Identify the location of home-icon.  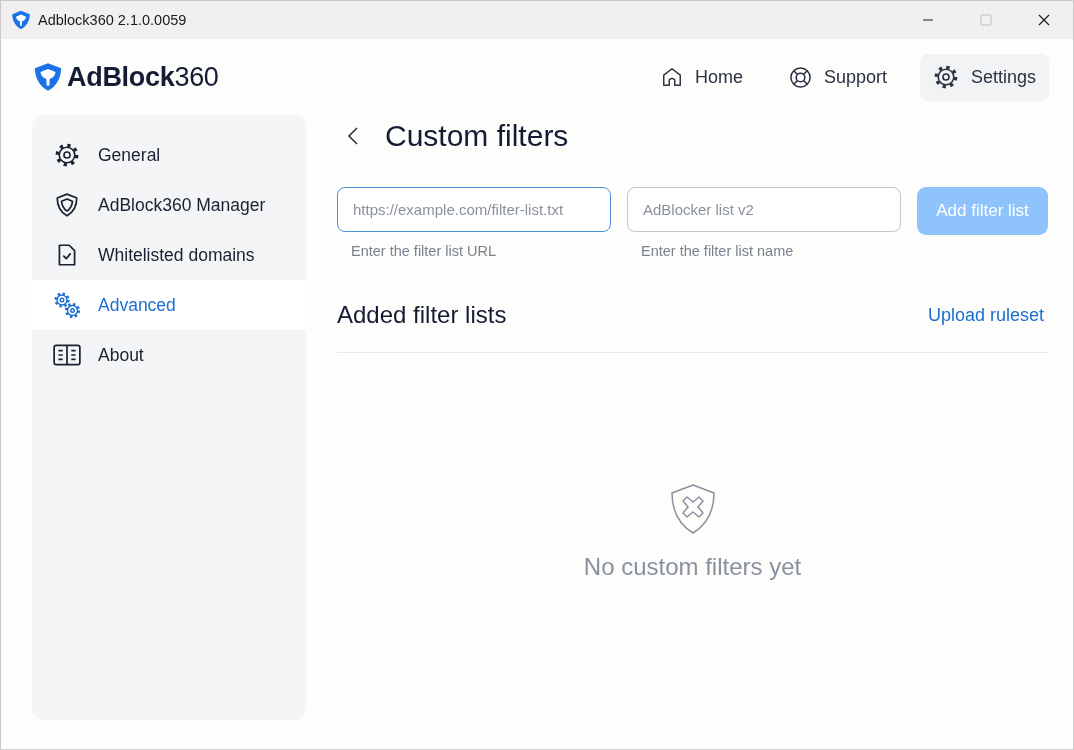
(671, 77).